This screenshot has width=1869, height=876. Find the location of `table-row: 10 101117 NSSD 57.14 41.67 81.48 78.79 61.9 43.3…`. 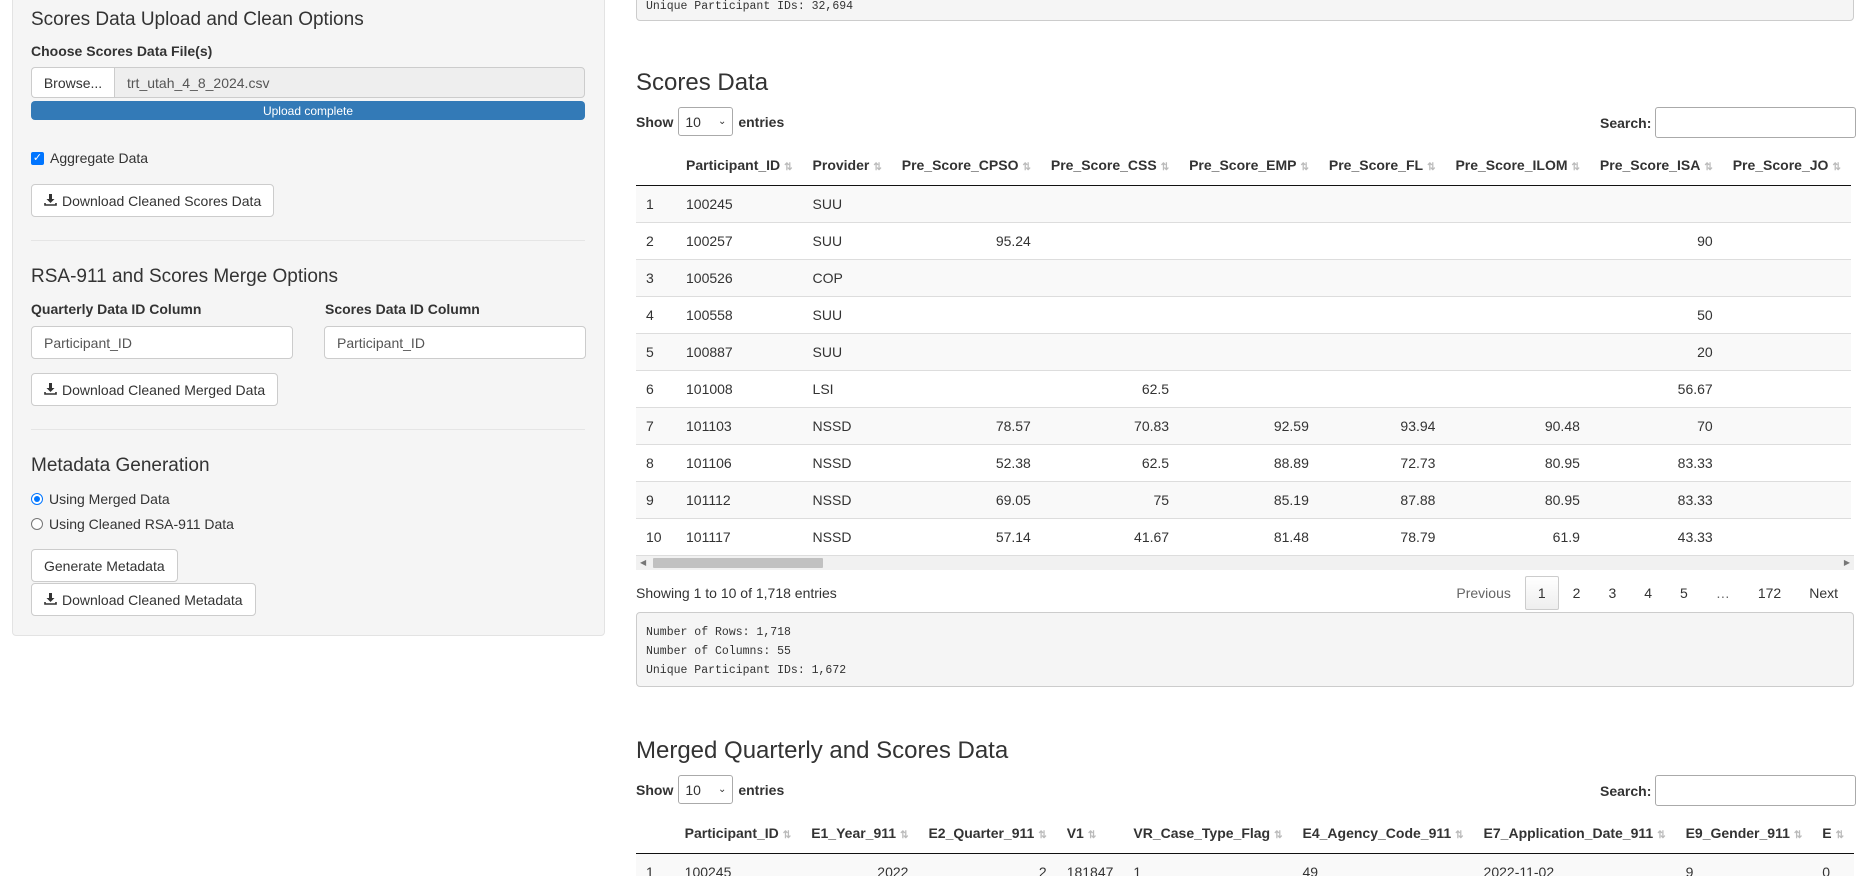

table-row: 10 101117 NSSD 57.14 41.67 81.48 78.79 61.9 43.3… is located at coordinates (1243, 534).